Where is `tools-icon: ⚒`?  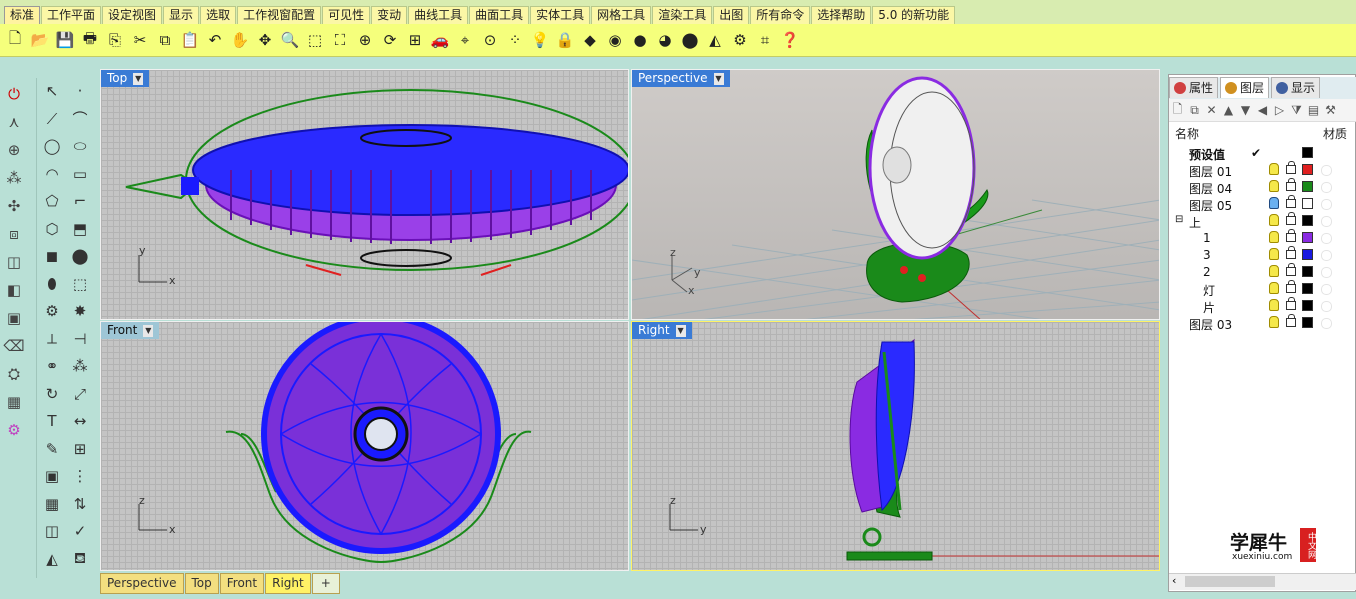
tools-icon: ⚒ is located at coordinates (1330, 110).